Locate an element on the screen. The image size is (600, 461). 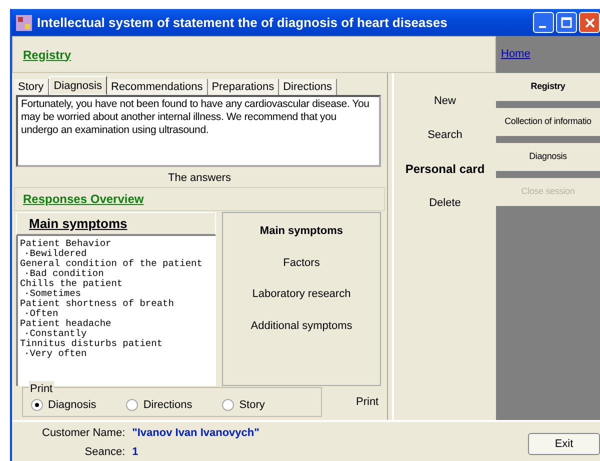
tab: Diagnosis is located at coordinates (77, 85).